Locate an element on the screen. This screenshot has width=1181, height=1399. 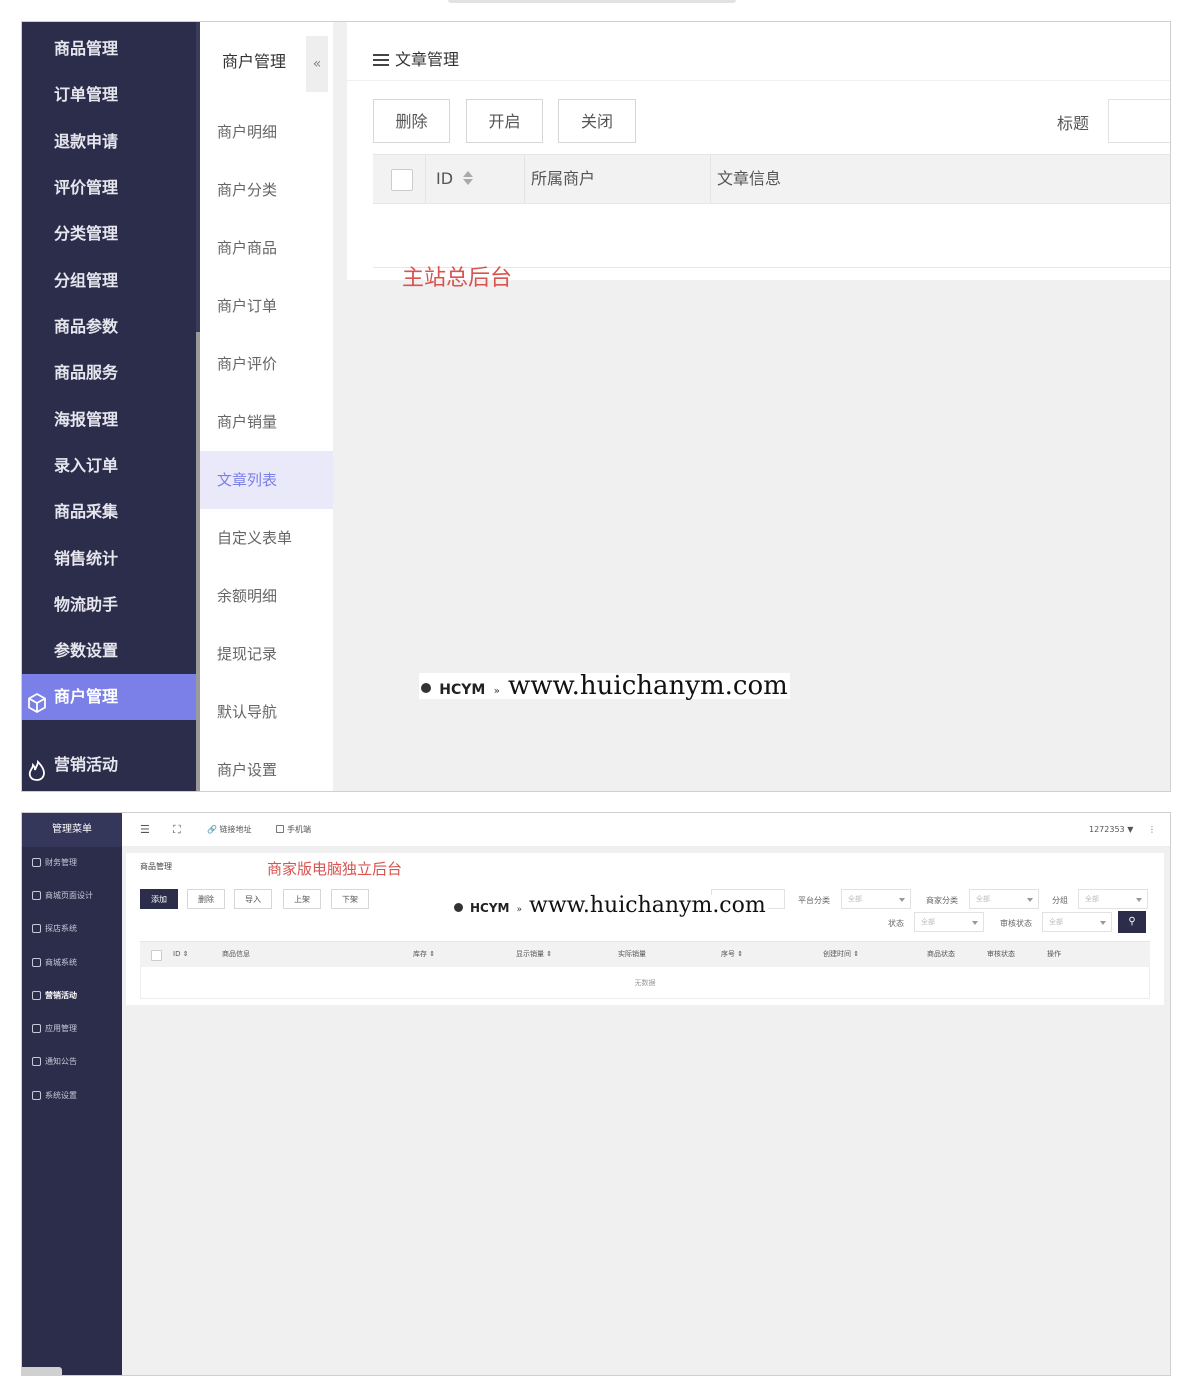
sidebar-item-8: 海报管理 is located at coordinates (109, 420).